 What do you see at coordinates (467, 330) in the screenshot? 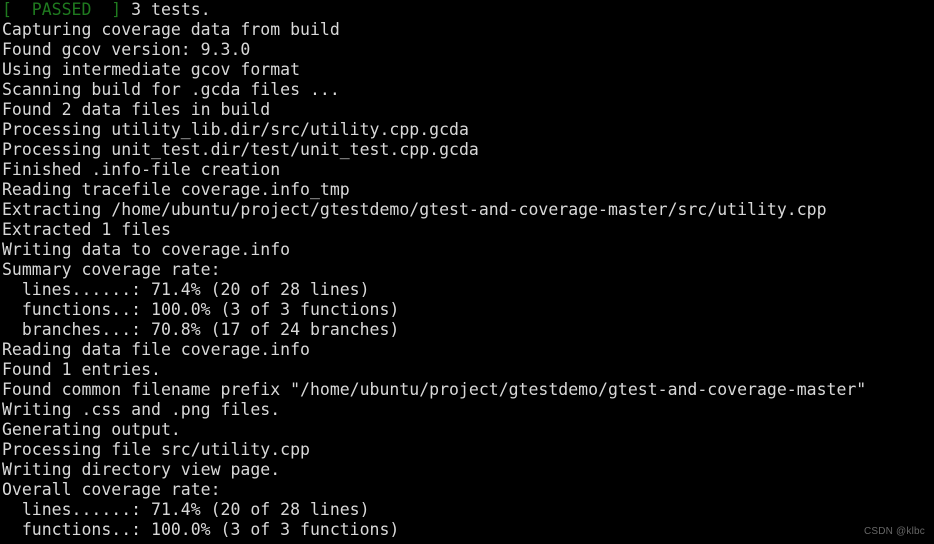
I see `terminal-line: branches...: 70.8% (17 of 24 branches)` at bounding box center [467, 330].